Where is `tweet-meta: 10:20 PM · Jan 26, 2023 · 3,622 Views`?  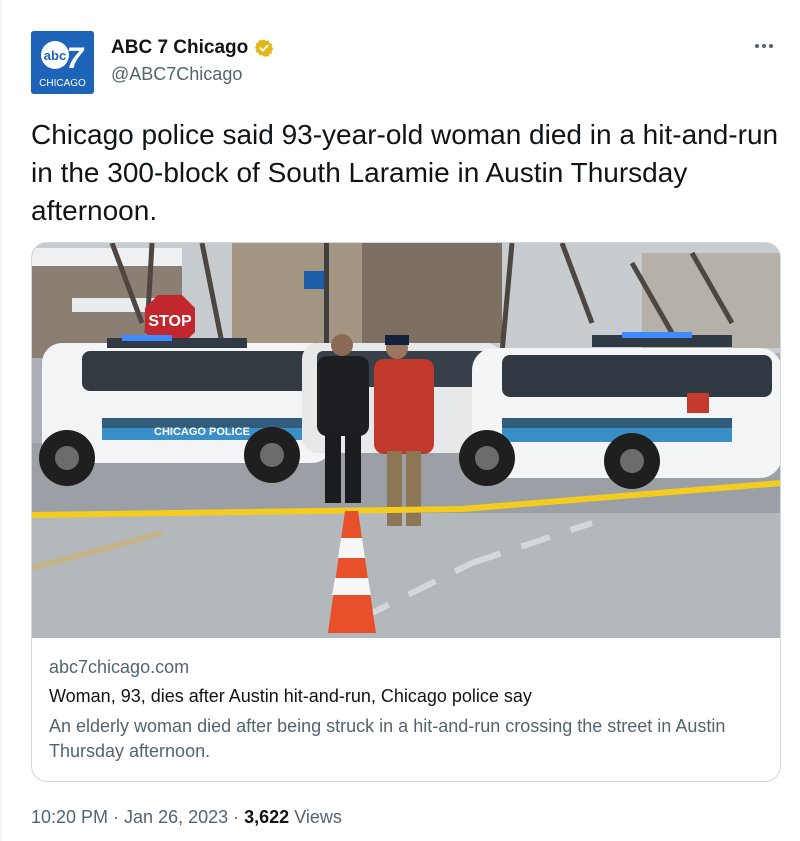
tweet-meta: 10:20 PM · Jan 26, 2023 · 3,622 Views is located at coordinates (186, 817).